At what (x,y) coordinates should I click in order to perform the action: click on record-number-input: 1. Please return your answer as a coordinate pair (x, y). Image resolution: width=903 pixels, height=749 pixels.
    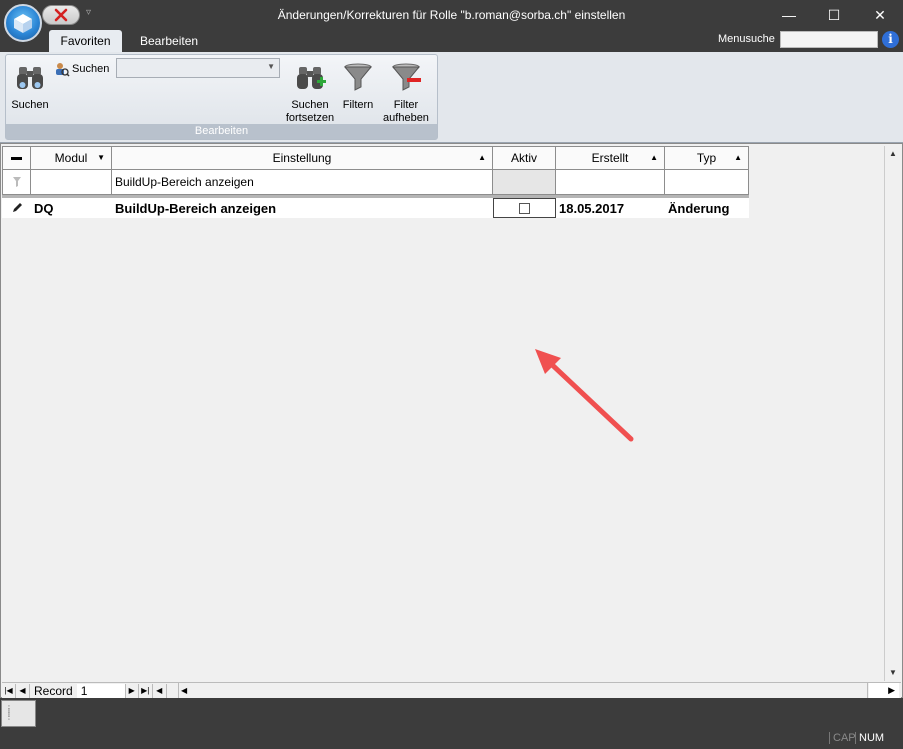
    Looking at the image, I should click on (100, 690).